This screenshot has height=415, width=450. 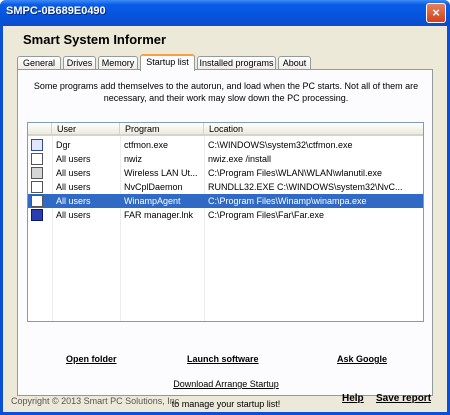 I want to click on copyright-text: Copyright © 2013 Smart PC Solutions, Inc, so click(x=95, y=401).